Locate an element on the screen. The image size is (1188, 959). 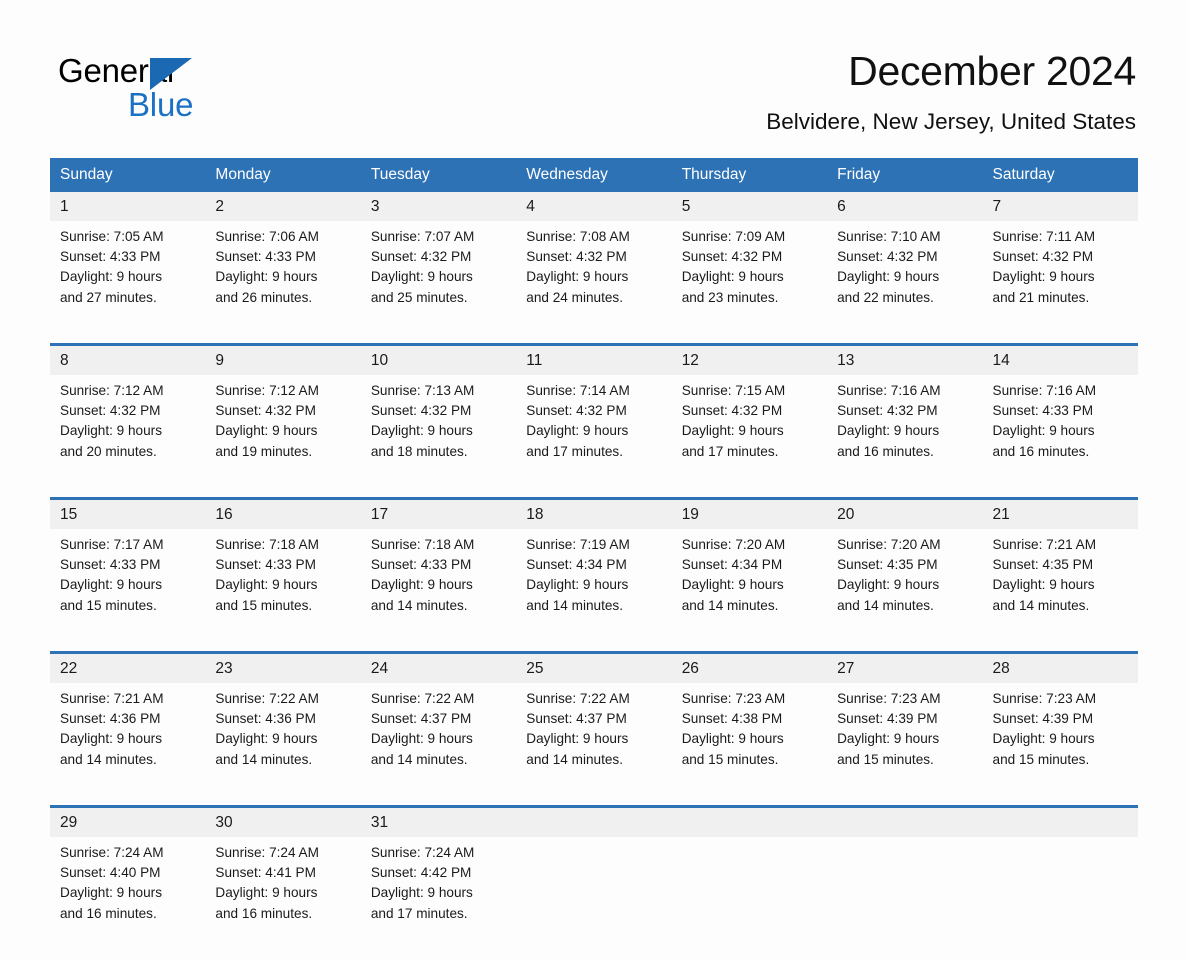
week-number-row: 29 30 31 is located at coordinates (594, 821).